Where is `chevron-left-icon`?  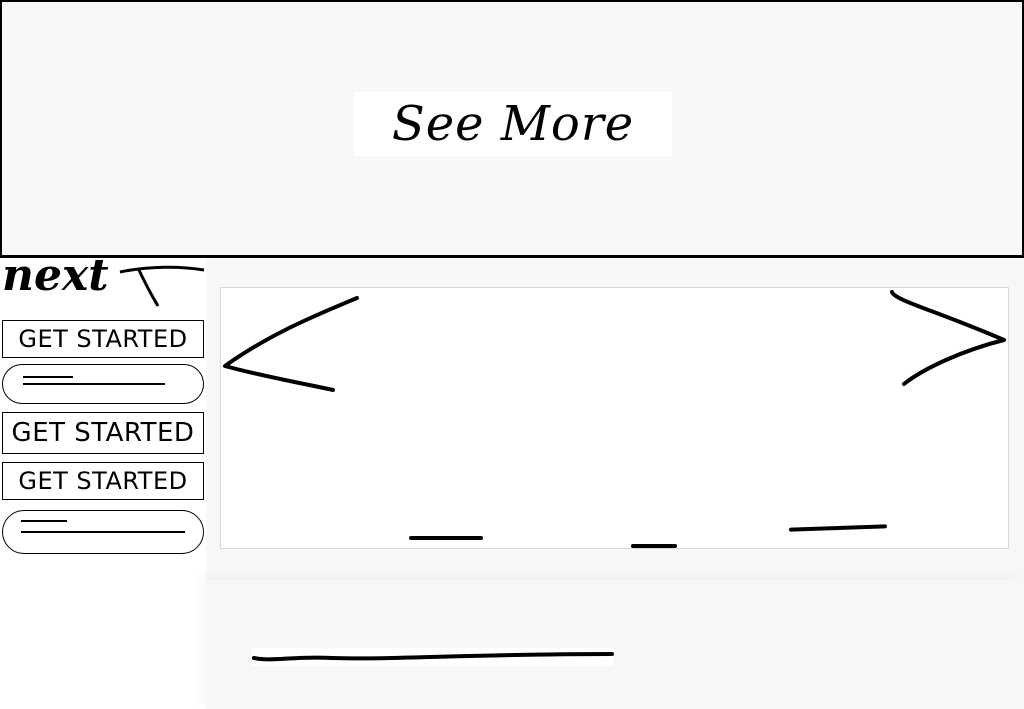
chevron-left-icon is located at coordinates (291, 343).